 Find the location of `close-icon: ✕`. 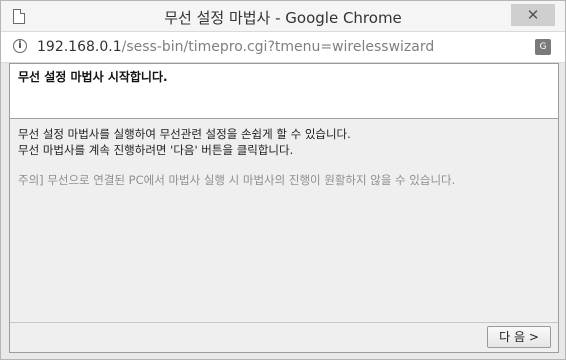

close-icon: ✕ is located at coordinates (533, 15).